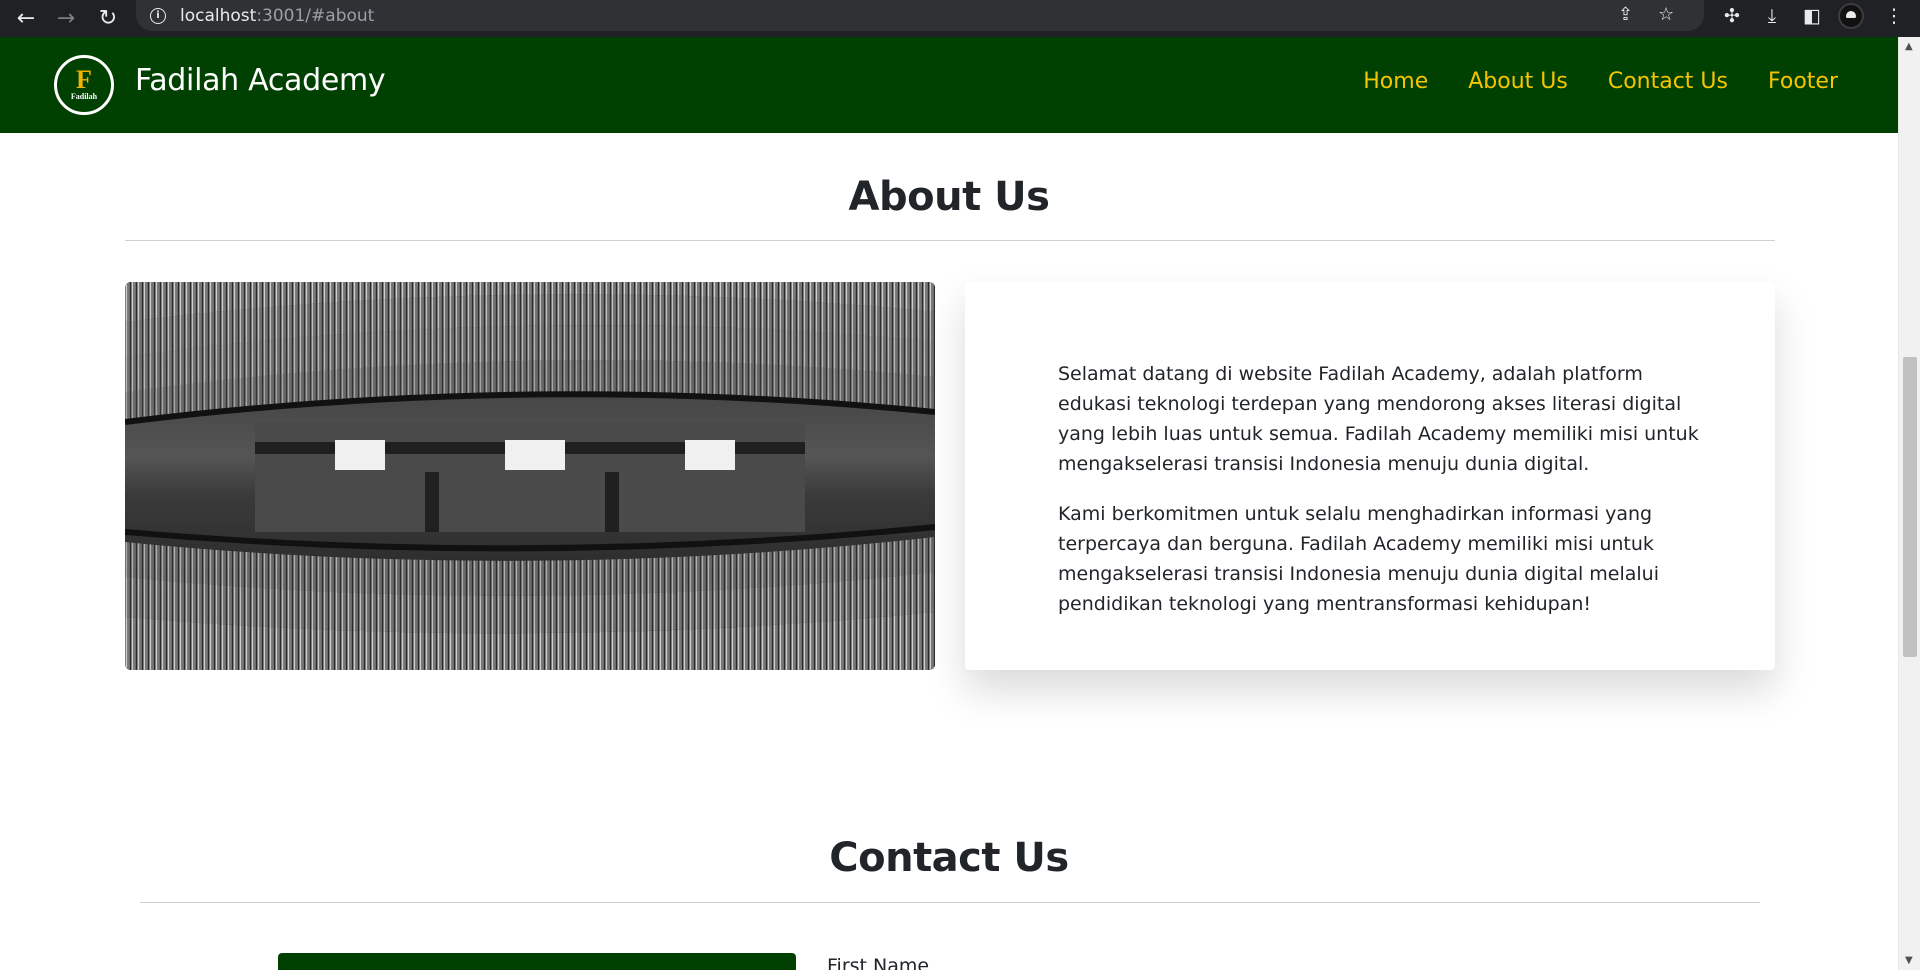 Image resolution: width=1920 pixels, height=970 pixels. What do you see at coordinates (66, 18) in the screenshot?
I see `forward-icon: →` at bounding box center [66, 18].